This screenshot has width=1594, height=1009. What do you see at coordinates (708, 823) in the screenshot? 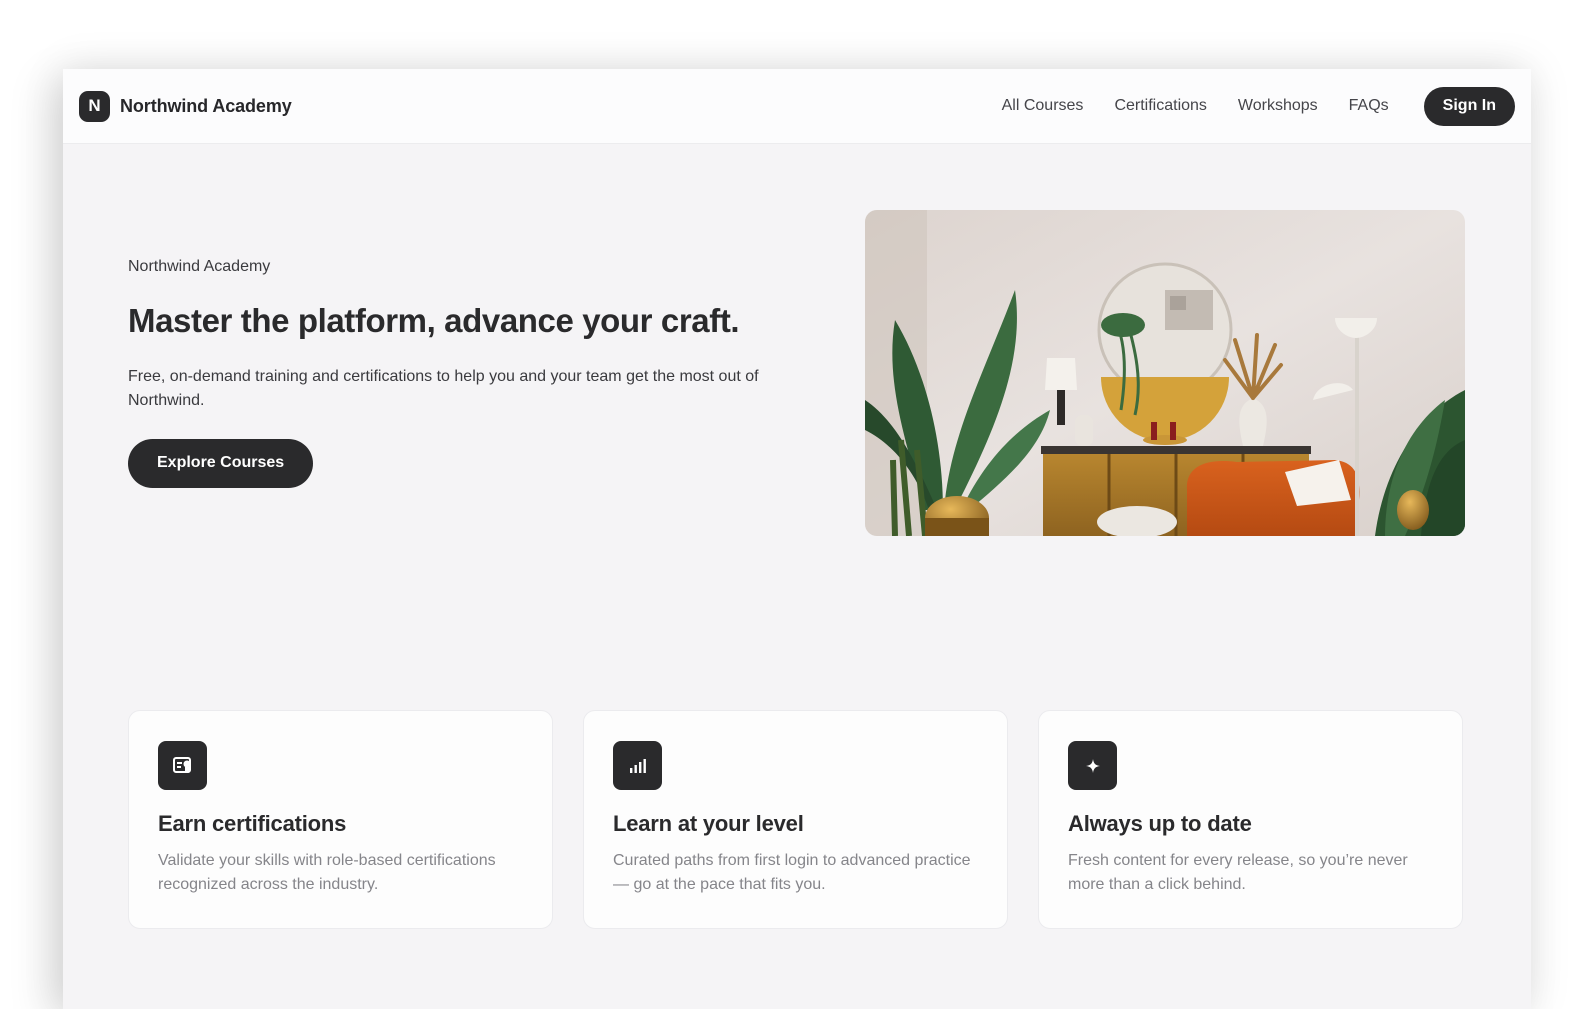
I see `feature-title: Learn at your level` at bounding box center [708, 823].